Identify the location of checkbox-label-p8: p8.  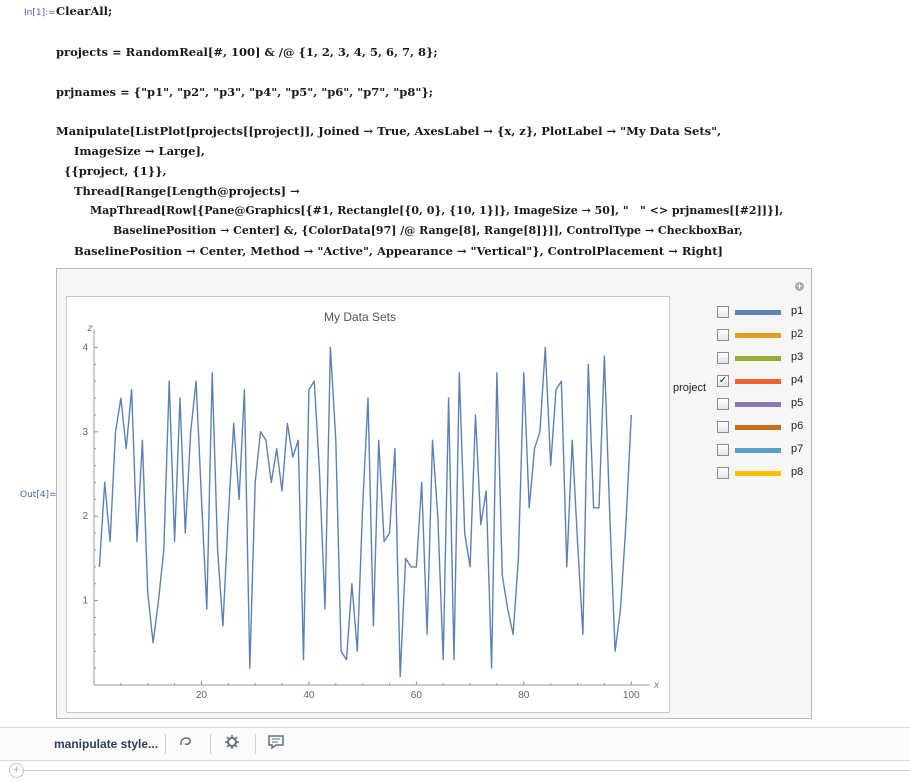
(797, 472).